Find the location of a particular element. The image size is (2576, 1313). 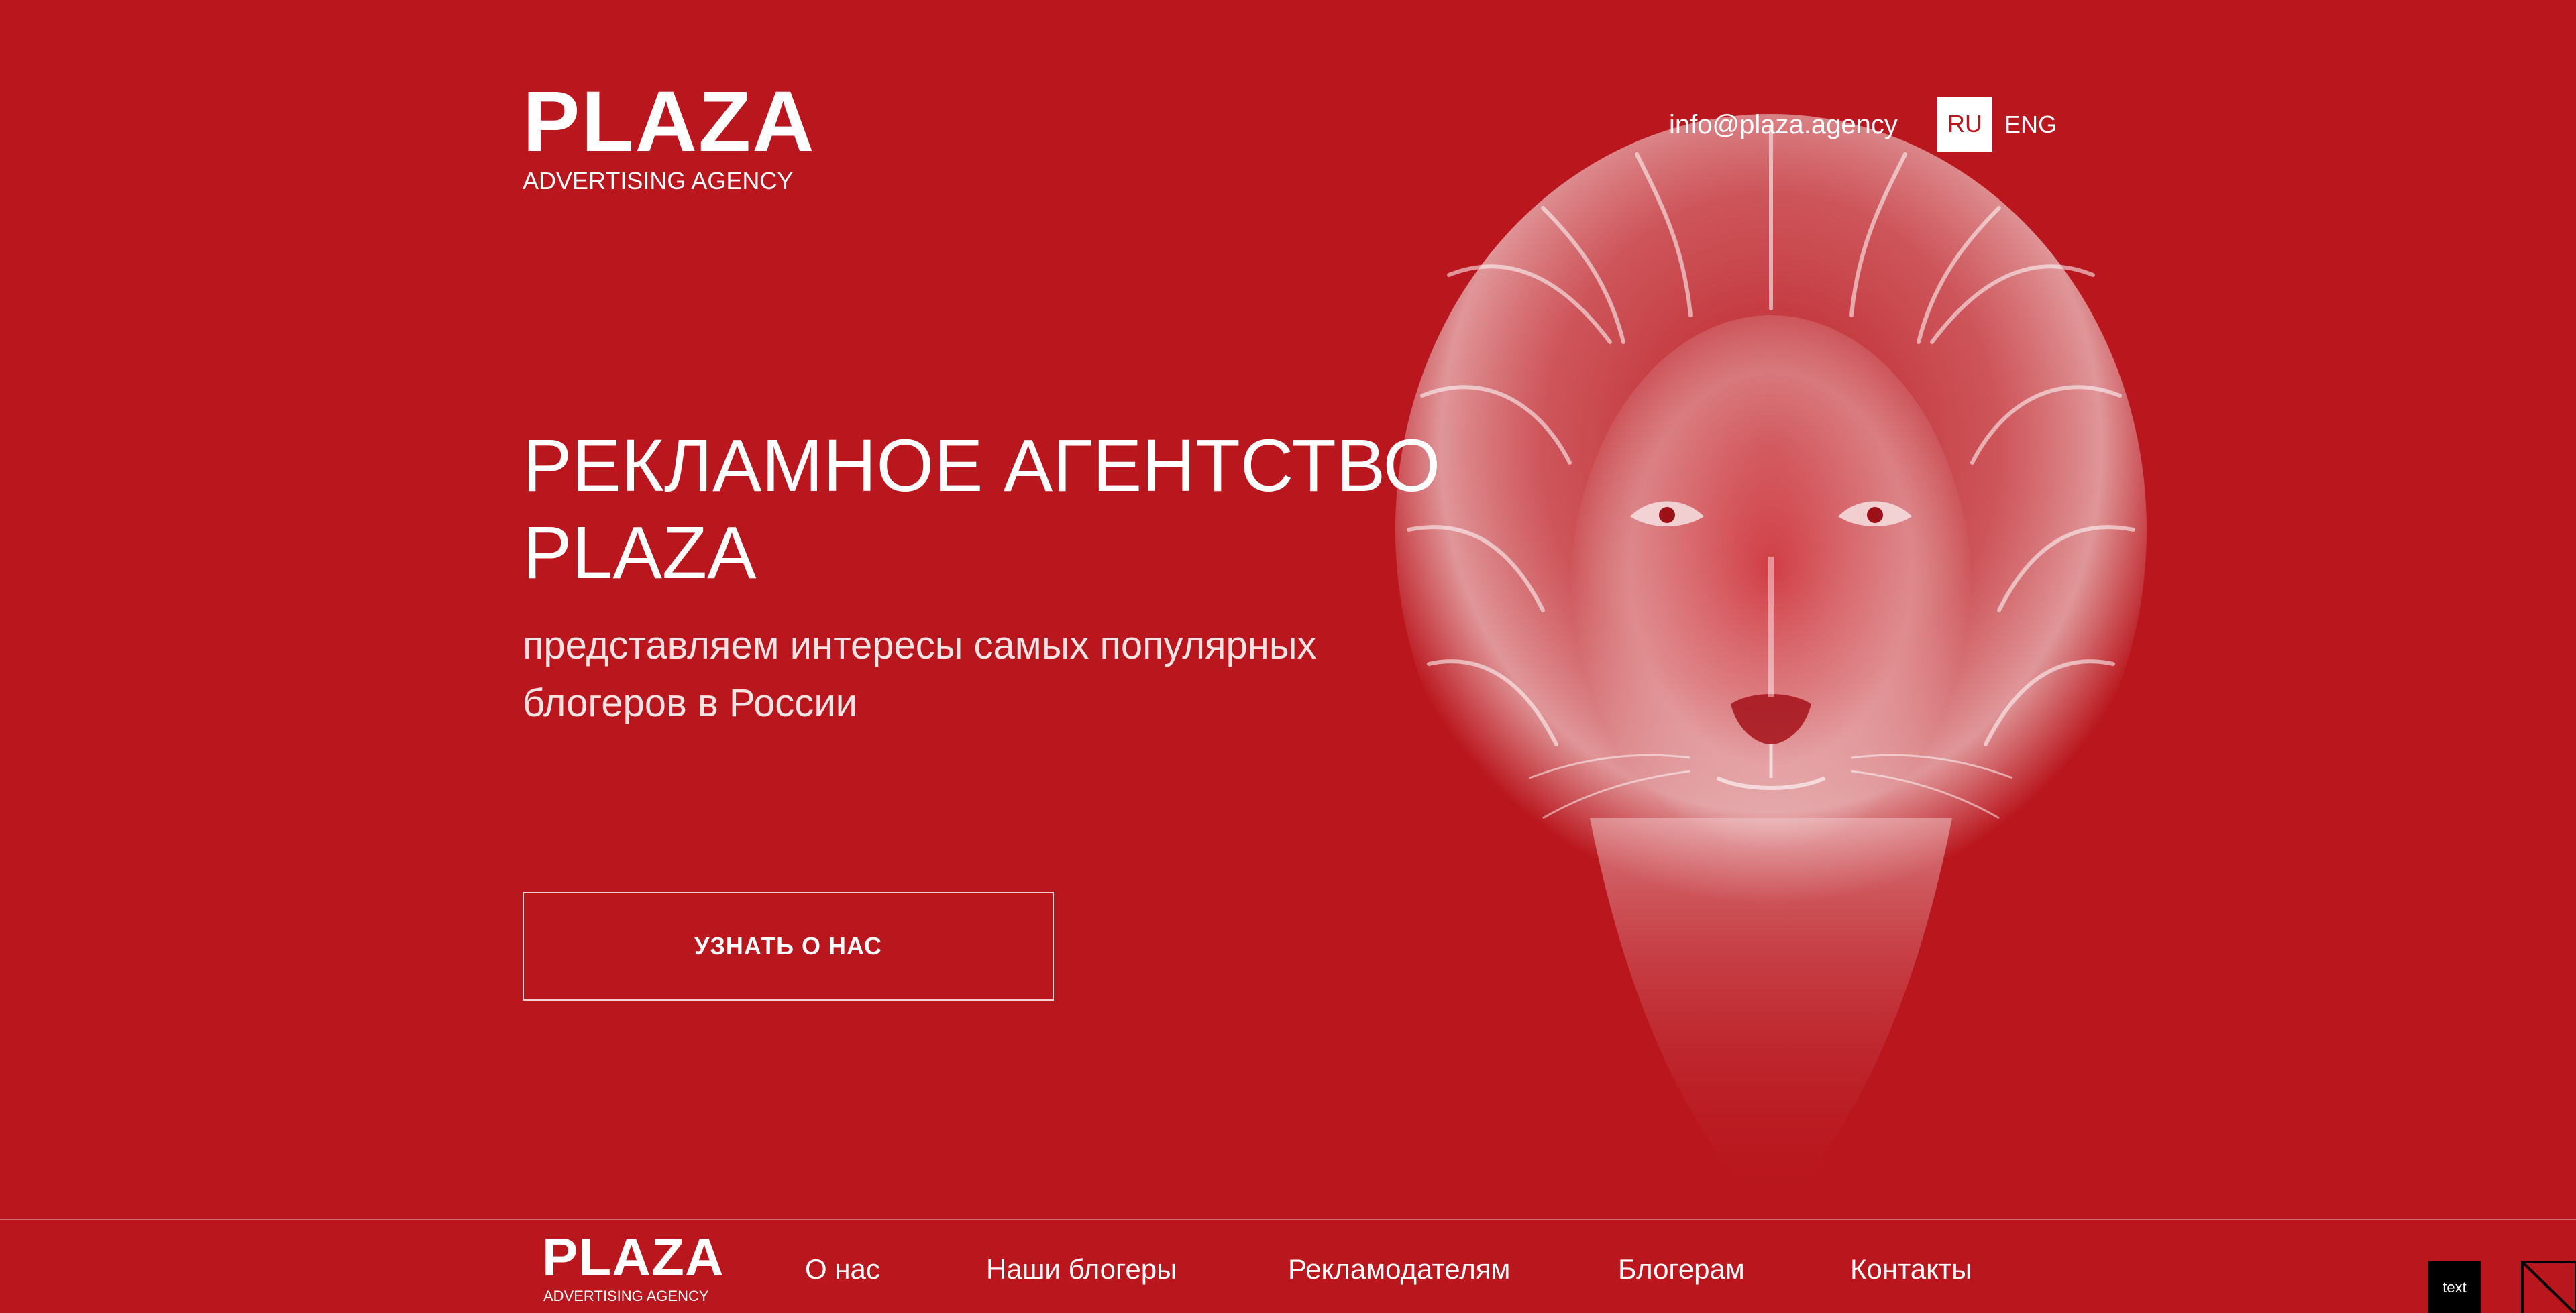

nav-item-bloggers: Наши блогеры is located at coordinates (1081, 1269).